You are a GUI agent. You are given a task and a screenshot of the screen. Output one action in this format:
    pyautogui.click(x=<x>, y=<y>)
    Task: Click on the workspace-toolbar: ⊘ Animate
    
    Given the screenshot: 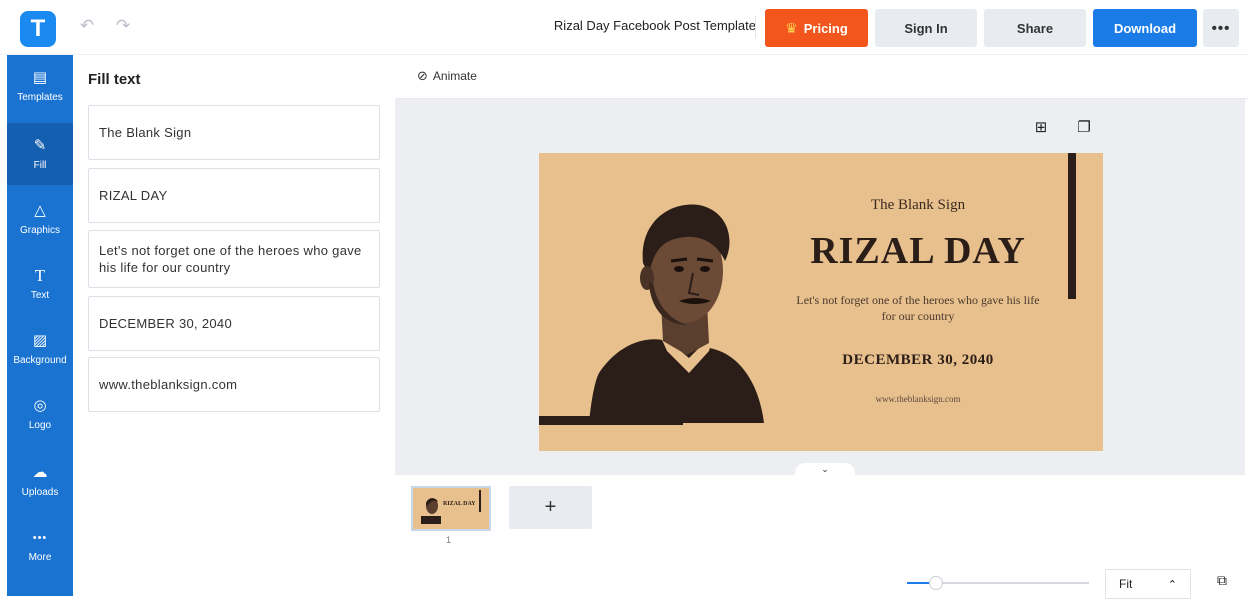 What is the action you would take?
    pyautogui.click(x=821, y=77)
    